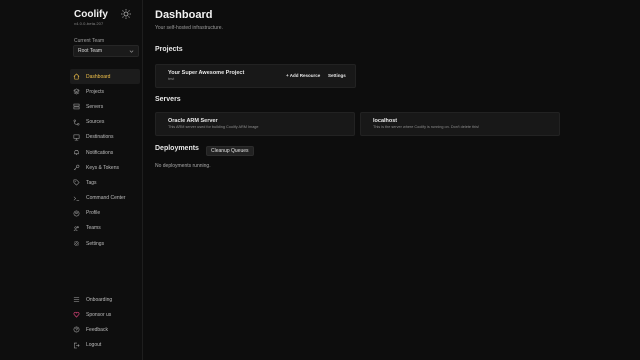 The width and height of the screenshot is (640, 360). What do you see at coordinates (337, 75) in the screenshot?
I see `project-settings-link: Settings` at bounding box center [337, 75].